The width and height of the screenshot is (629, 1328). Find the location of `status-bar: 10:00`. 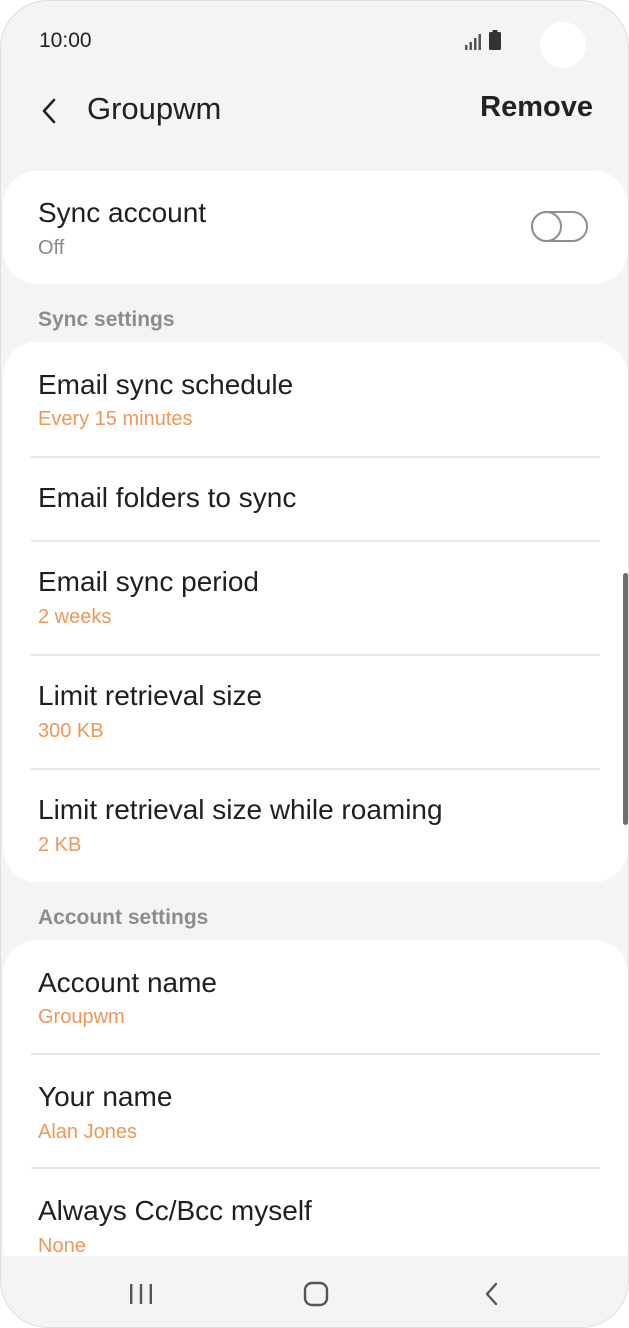

status-bar: 10:00 is located at coordinates (314, 41).